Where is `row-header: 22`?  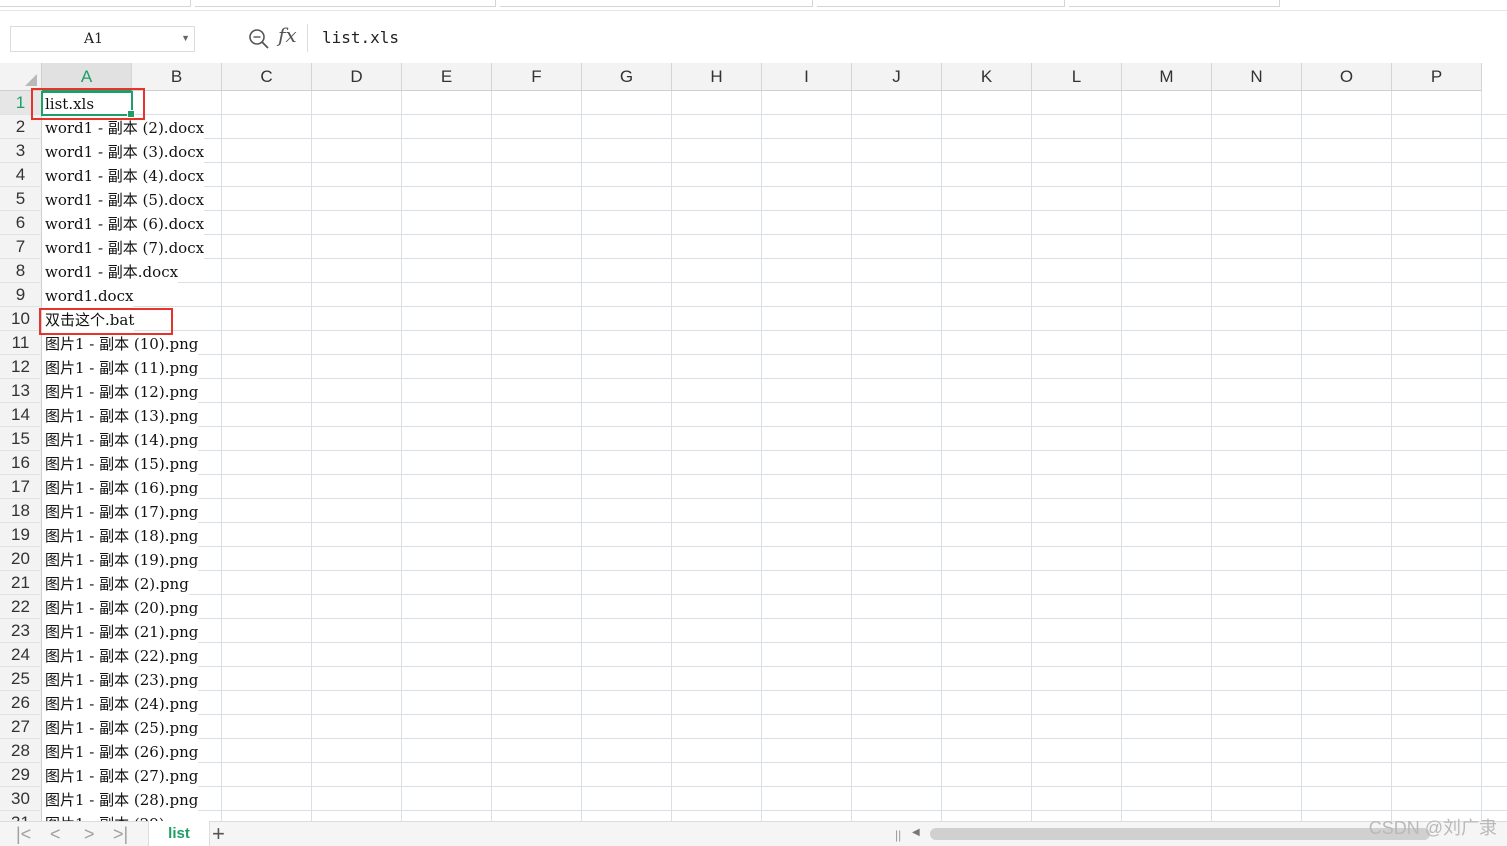
row-header: 22 is located at coordinates (21, 607).